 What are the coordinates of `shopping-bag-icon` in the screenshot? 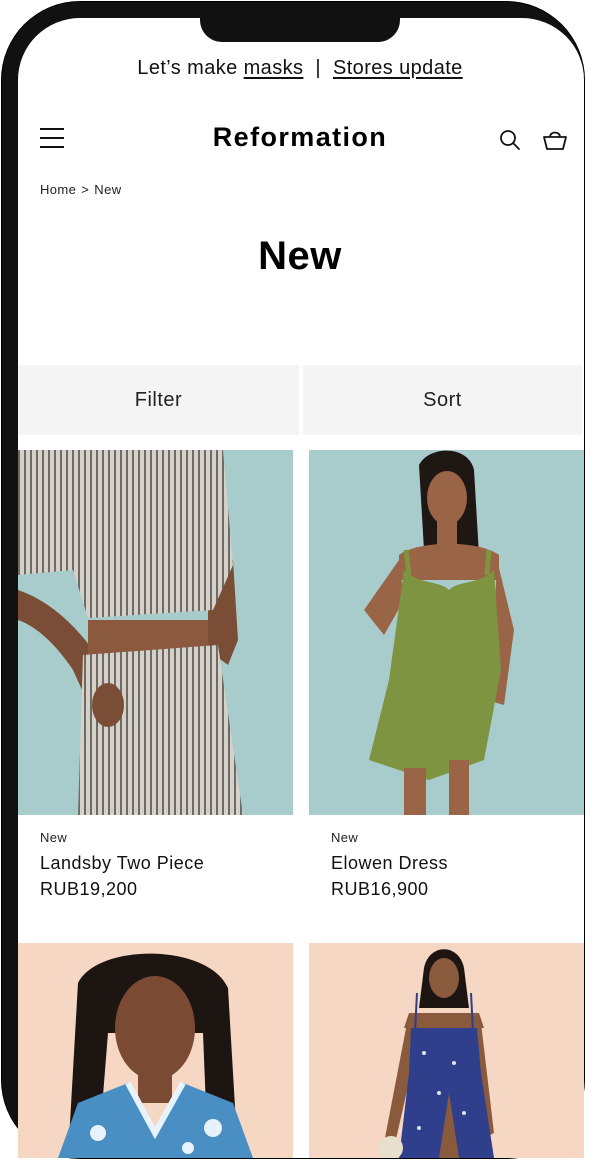 It's located at (555, 140).